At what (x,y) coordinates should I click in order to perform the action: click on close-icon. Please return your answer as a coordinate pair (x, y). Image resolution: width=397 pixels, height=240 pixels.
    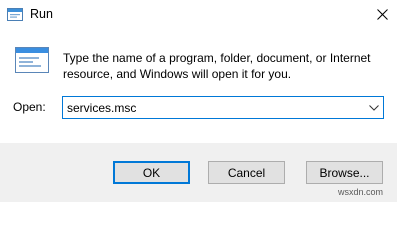
    Looking at the image, I should click on (382, 14).